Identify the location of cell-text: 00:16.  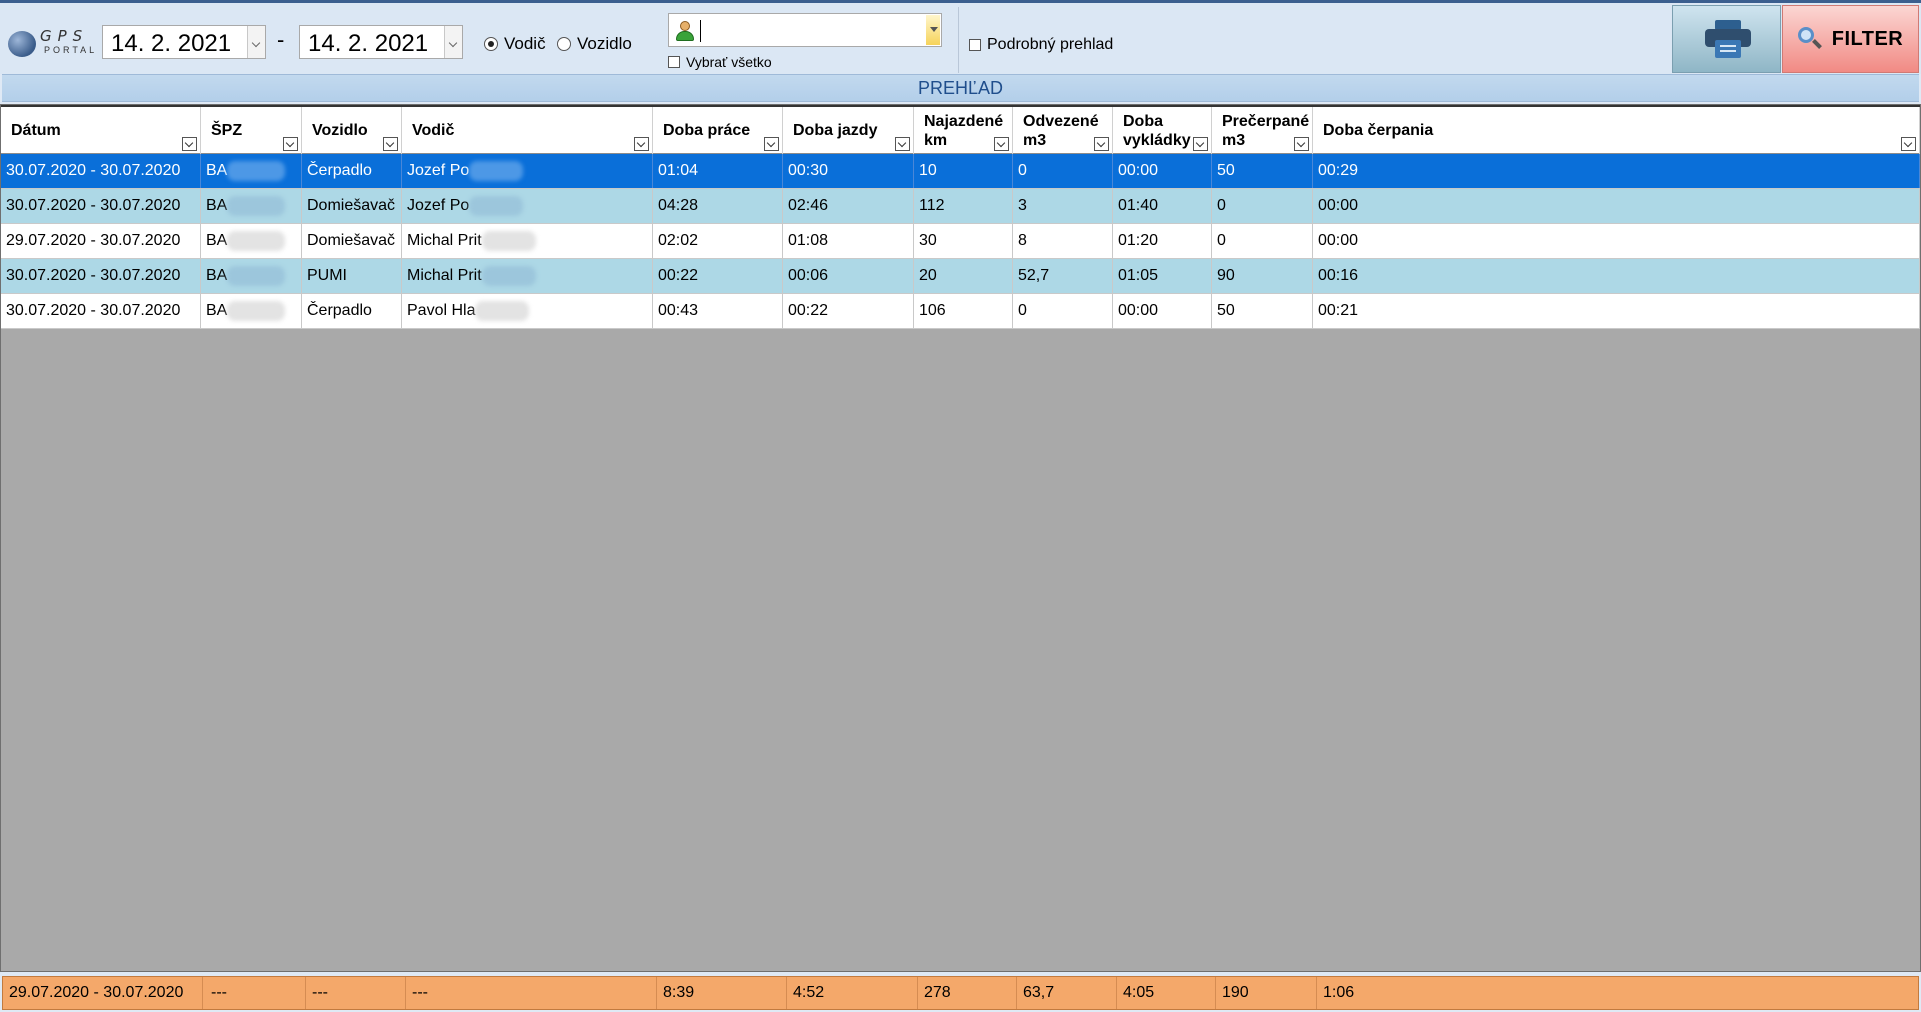
(1338, 275).